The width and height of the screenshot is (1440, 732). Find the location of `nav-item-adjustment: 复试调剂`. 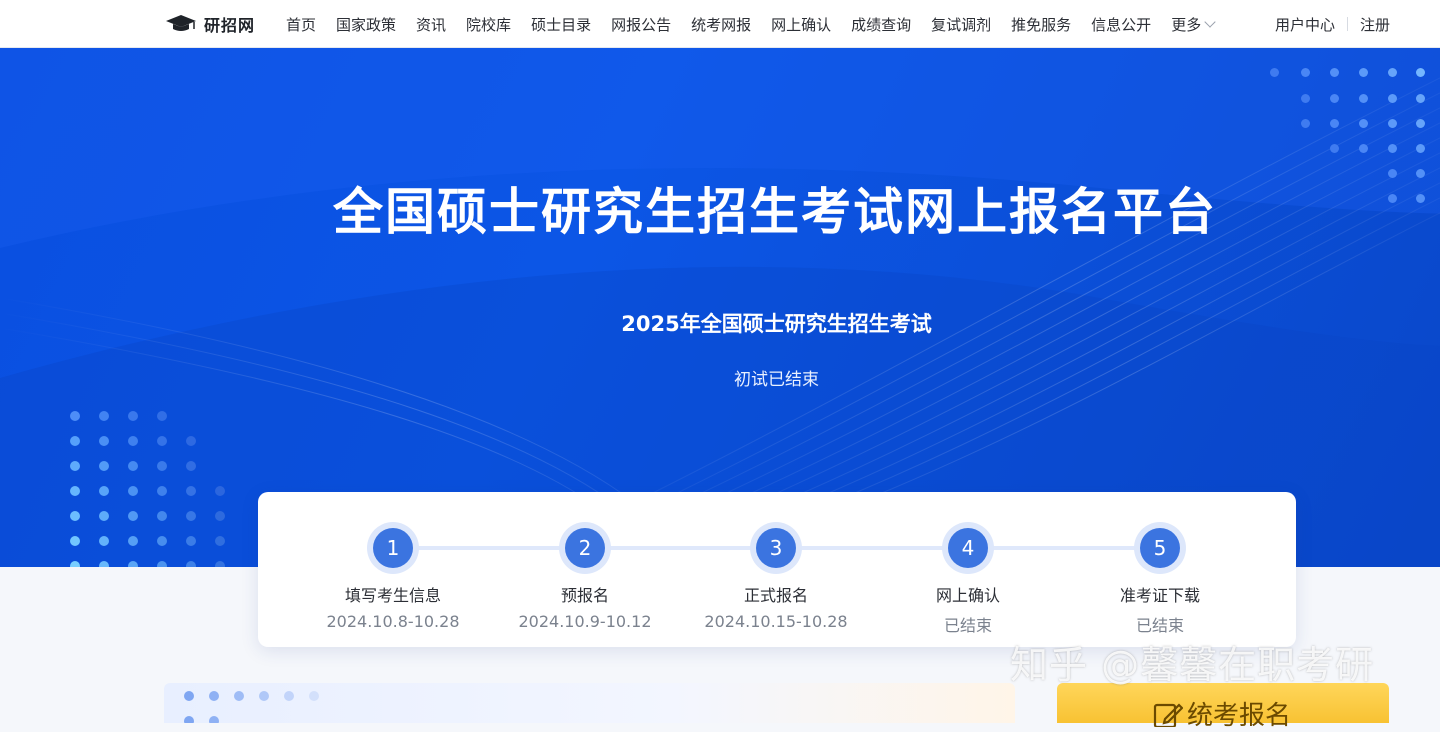

nav-item-adjustment: 复试调剂 is located at coordinates (961, 24).